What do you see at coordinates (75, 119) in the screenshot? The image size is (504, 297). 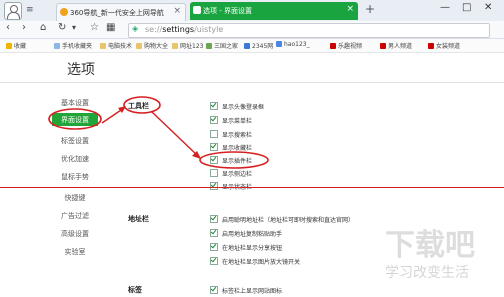 I see `annotation-circle-sidebar` at bounding box center [75, 119].